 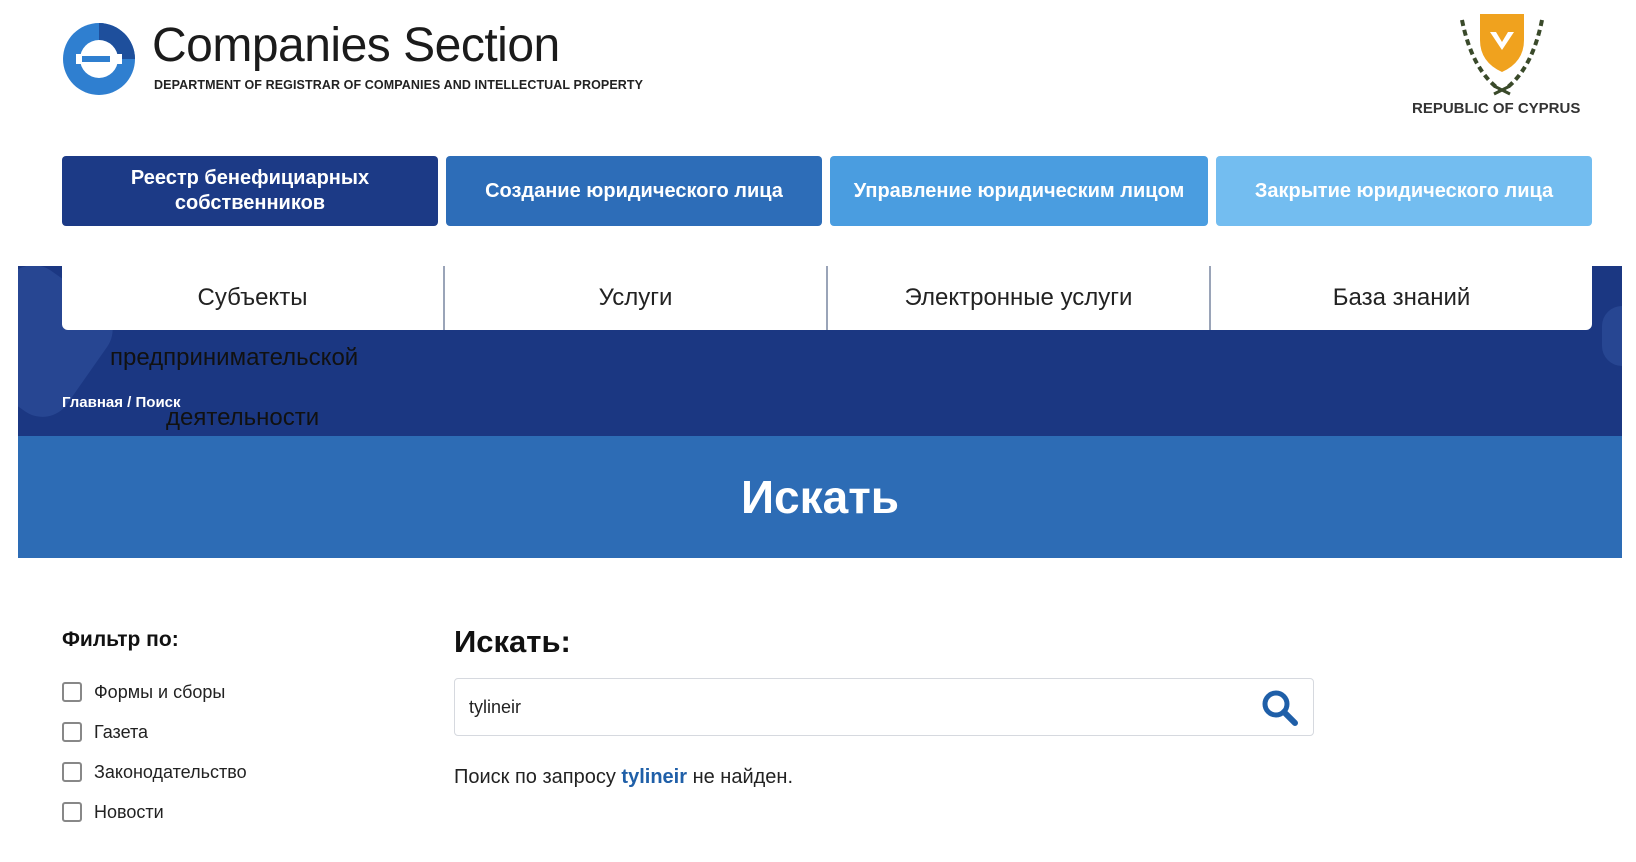 I want to click on search-box, so click(x=884, y=707).